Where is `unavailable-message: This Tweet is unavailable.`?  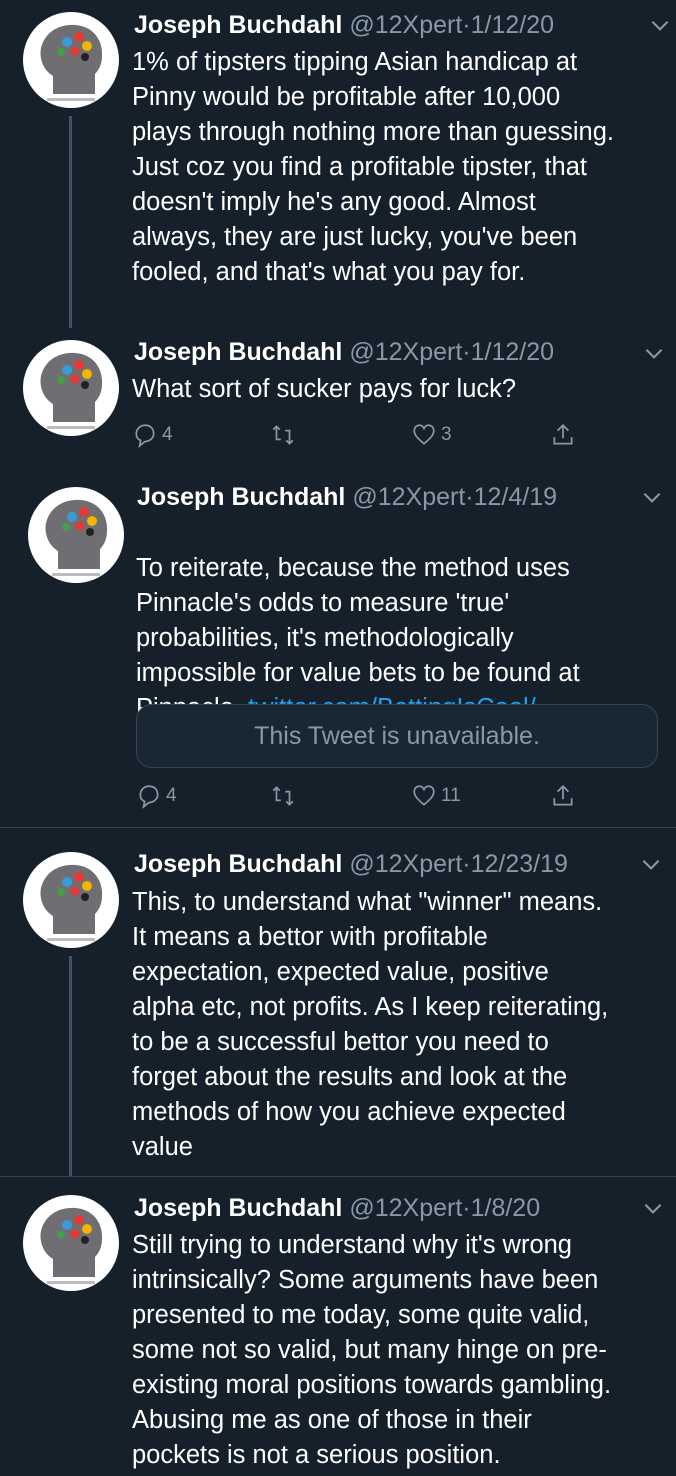 unavailable-message: This Tweet is unavailable. is located at coordinates (397, 735).